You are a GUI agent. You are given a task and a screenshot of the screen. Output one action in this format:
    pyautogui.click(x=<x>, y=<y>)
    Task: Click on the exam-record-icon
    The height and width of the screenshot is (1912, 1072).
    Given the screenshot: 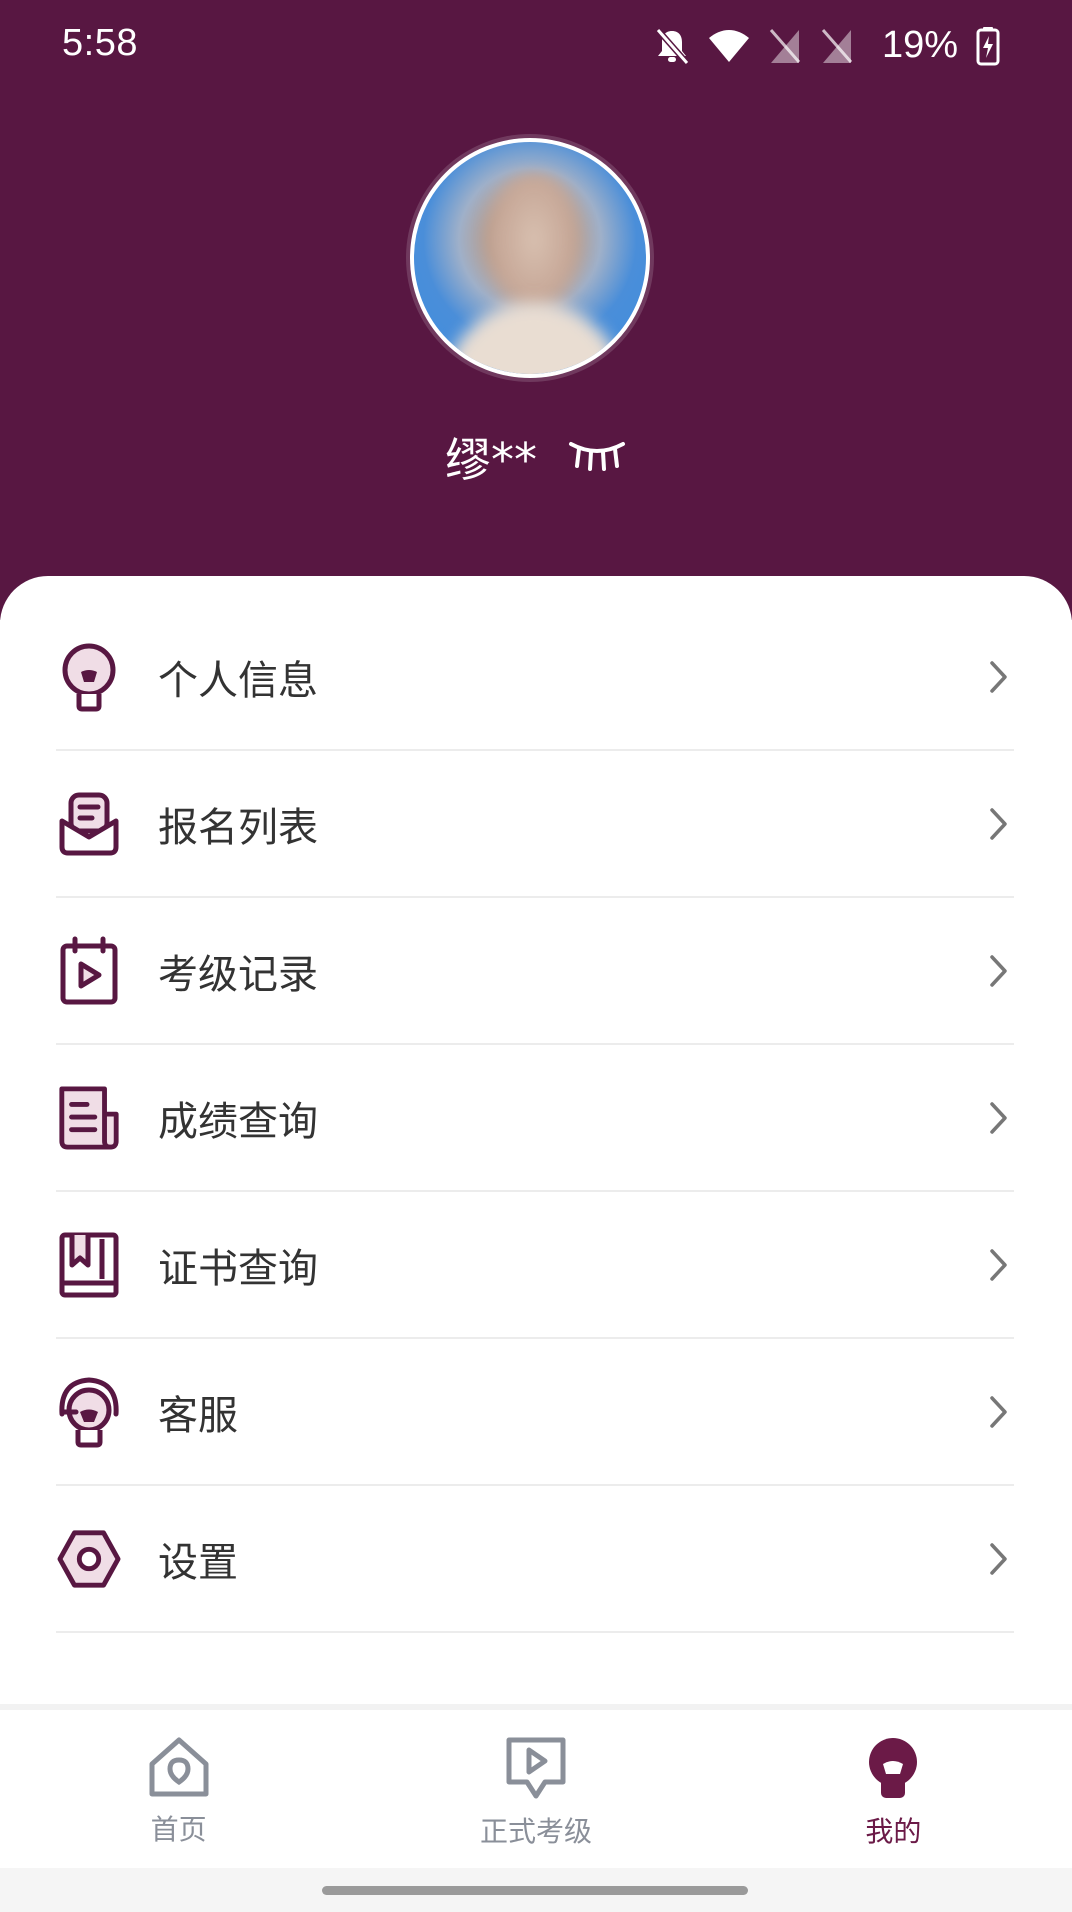 What is the action you would take?
    pyautogui.click(x=89, y=971)
    